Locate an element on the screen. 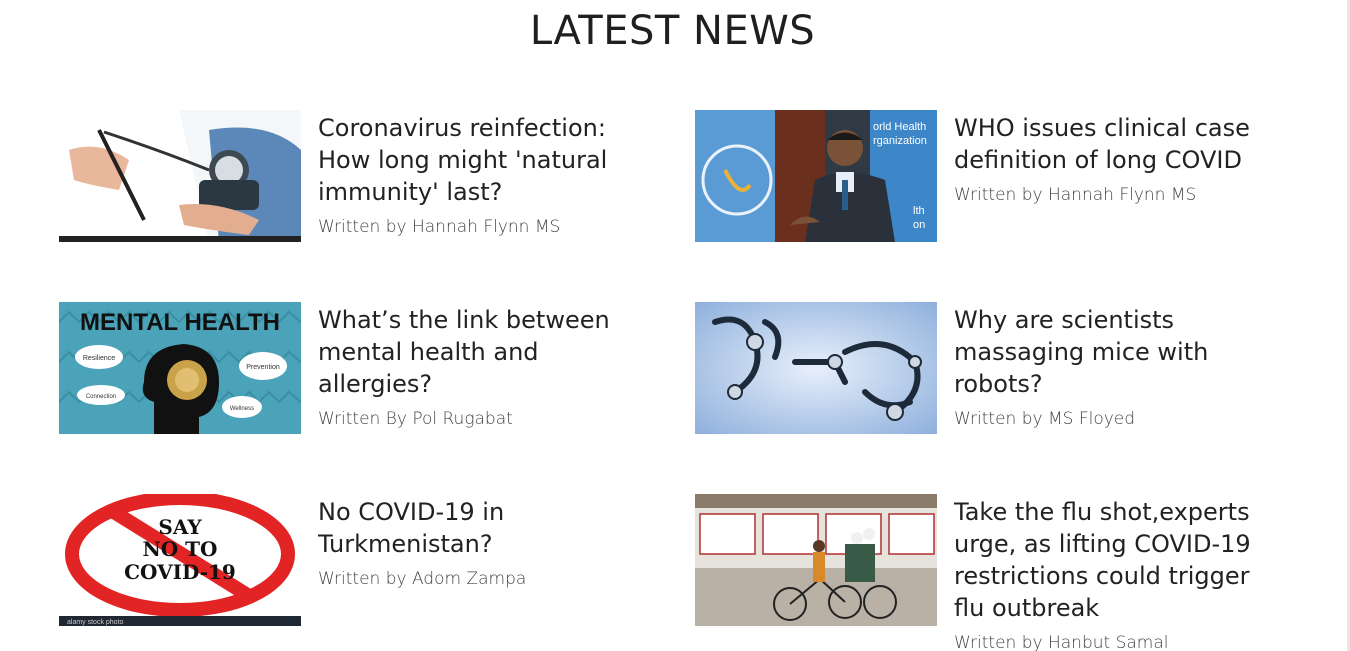  blood-pressure-photo-icon is located at coordinates (180, 176).